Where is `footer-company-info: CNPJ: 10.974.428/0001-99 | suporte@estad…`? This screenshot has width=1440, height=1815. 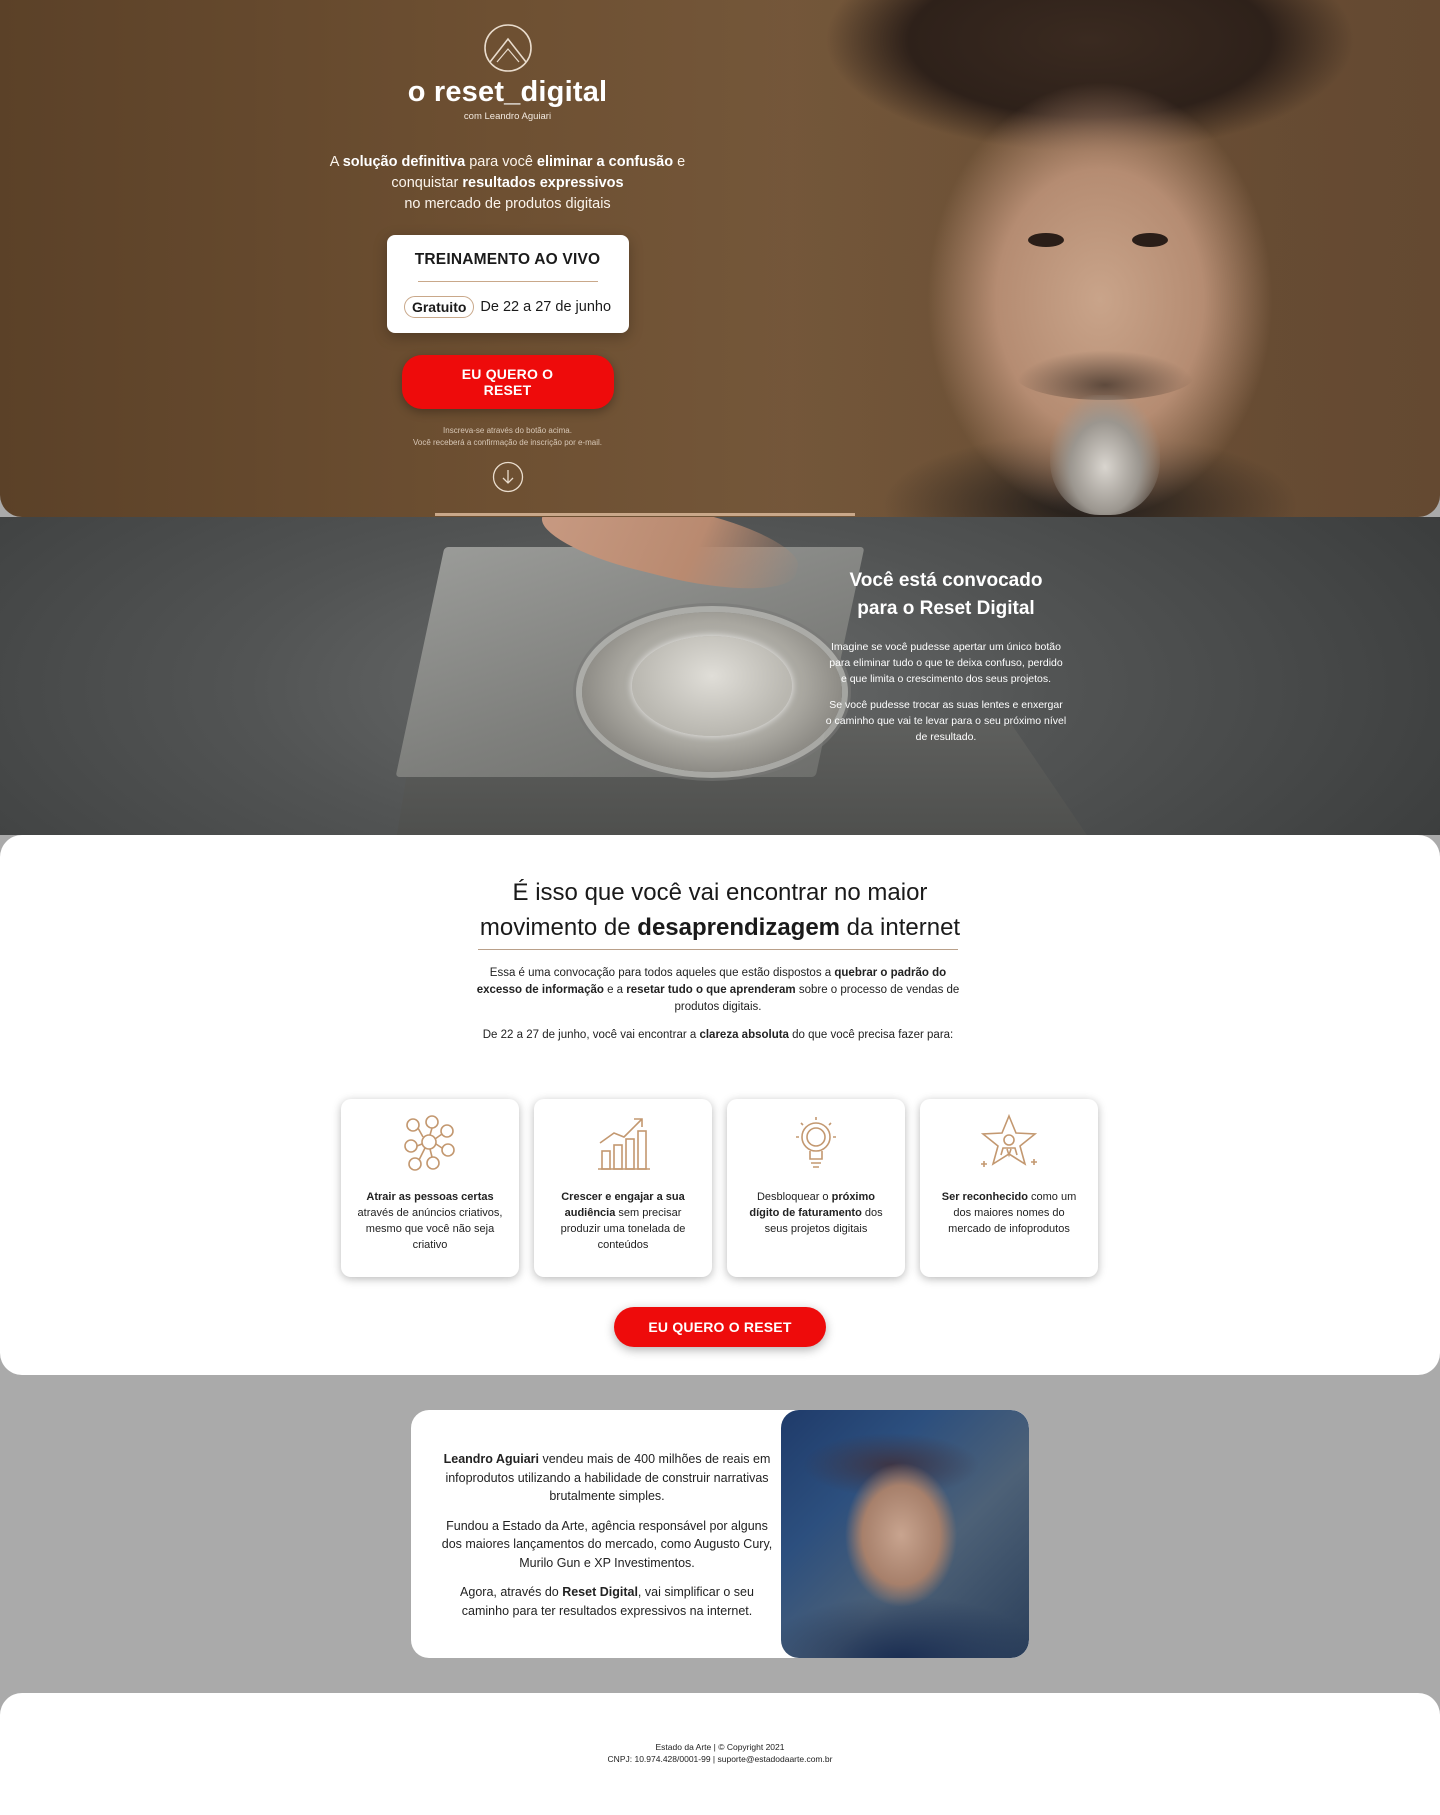
footer-company-info: CNPJ: 10.974.428/0001-99 | suporte@estad… is located at coordinates (720, 1759).